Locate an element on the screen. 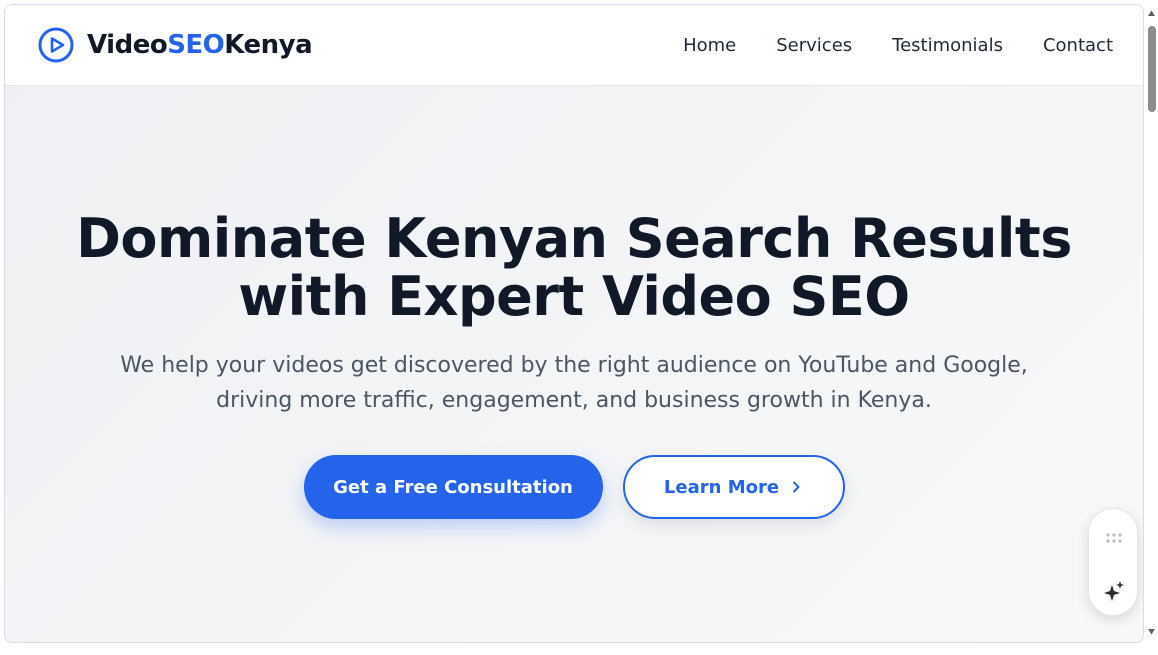 The image size is (1158, 655). brand-name: VideoSEOKenya is located at coordinates (200, 45).